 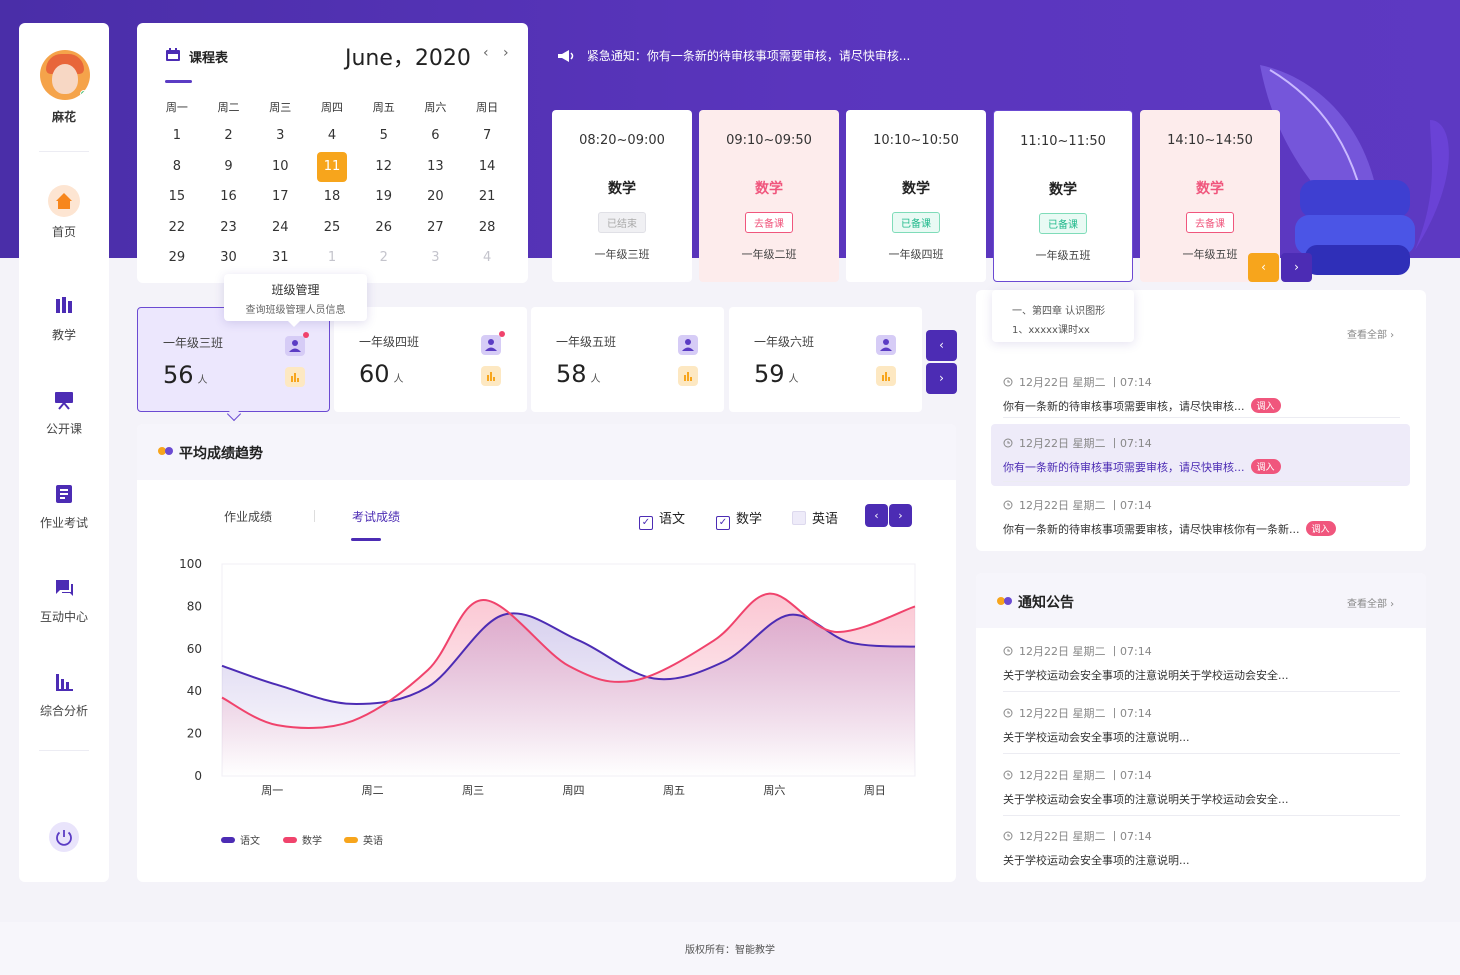 What do you see at coordinates (177, 197) in the screenshot?
I see `calendar-day: 15` at bounding box center [177, 197].